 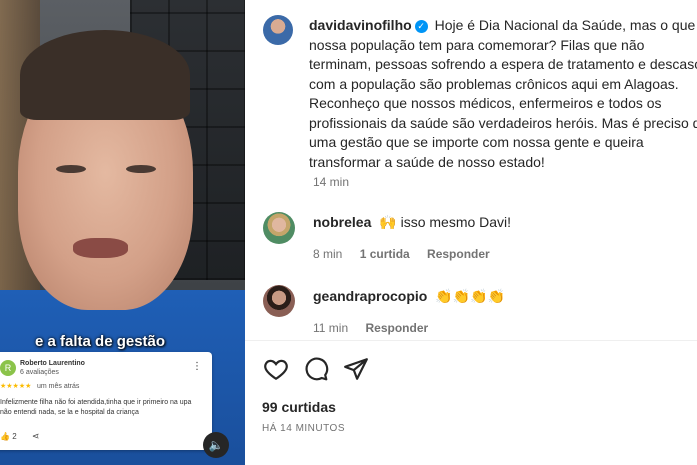 I want to click on author-avatar, so click(x=278, y=30).